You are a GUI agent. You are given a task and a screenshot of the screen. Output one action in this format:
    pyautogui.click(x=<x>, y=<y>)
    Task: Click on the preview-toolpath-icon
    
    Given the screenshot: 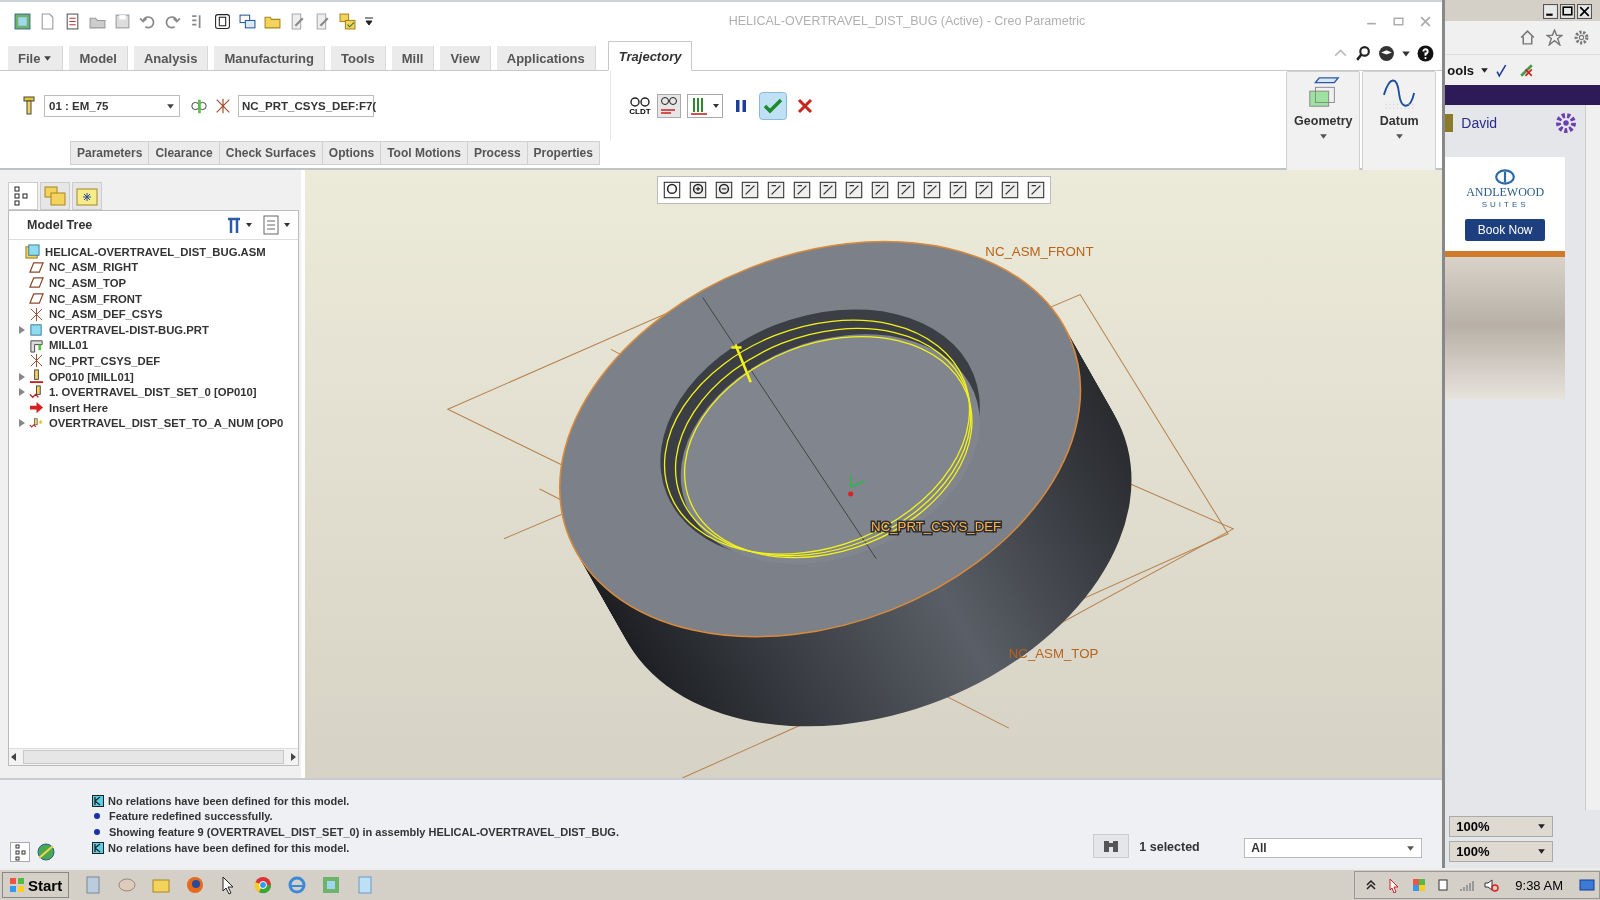 What is the action you would take?
    pyautogui.click(x=669, y=106)
    